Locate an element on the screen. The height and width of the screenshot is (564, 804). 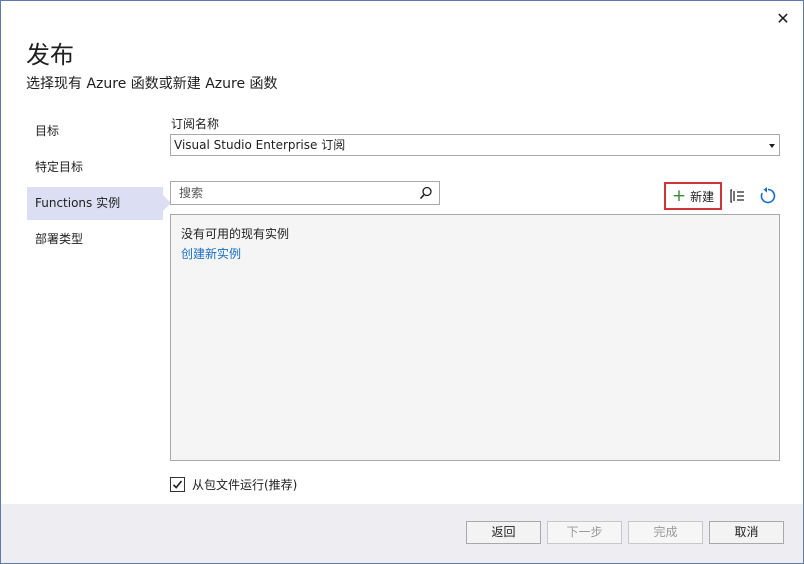
search-box is located at coordinates (305, 193).